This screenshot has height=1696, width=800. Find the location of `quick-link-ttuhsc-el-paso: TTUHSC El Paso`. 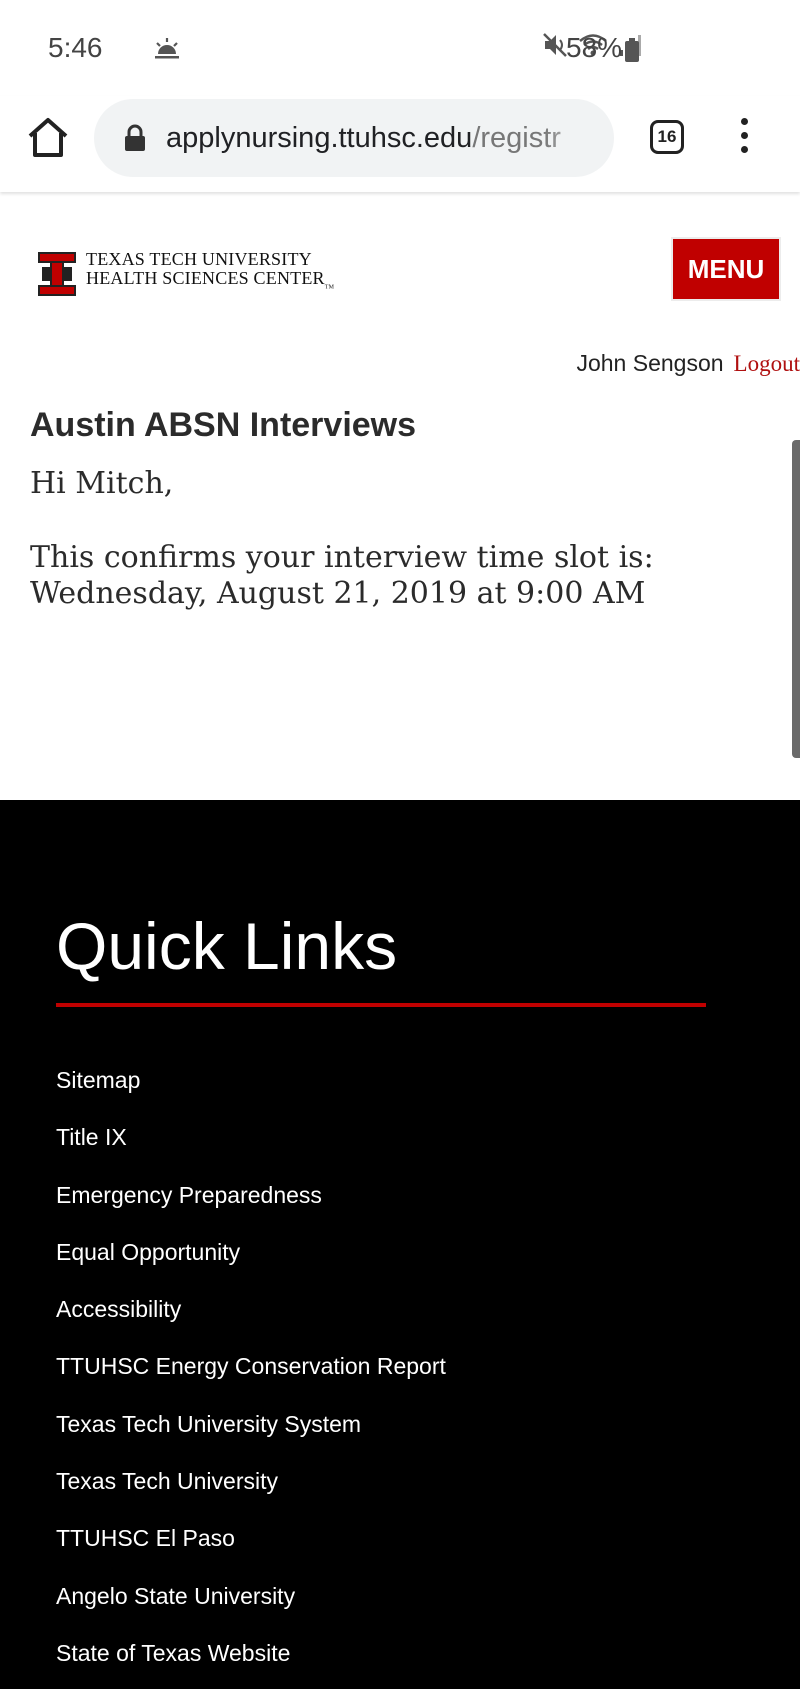

quick-link-ttuhsc-el-paso: TTUHSC El Paso is located at coordinates (251, 1552).